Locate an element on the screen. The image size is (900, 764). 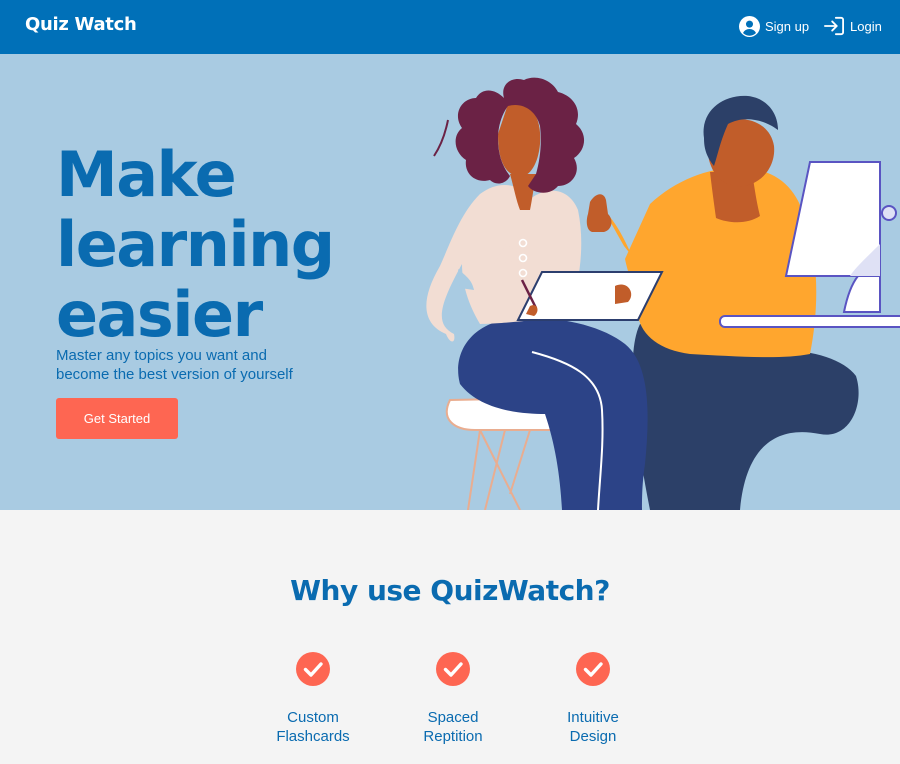
feature-item: Intuitive Design is located at coordinates (593, 699).